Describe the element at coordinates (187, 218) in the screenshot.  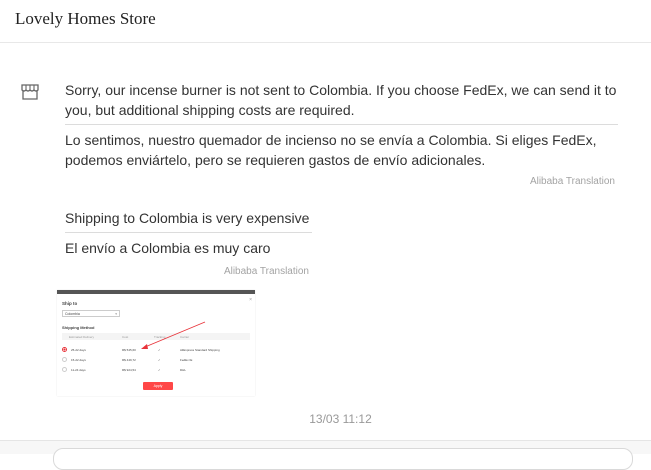
I see `message-text: Shipping to Colombia is very expensive` at that location.